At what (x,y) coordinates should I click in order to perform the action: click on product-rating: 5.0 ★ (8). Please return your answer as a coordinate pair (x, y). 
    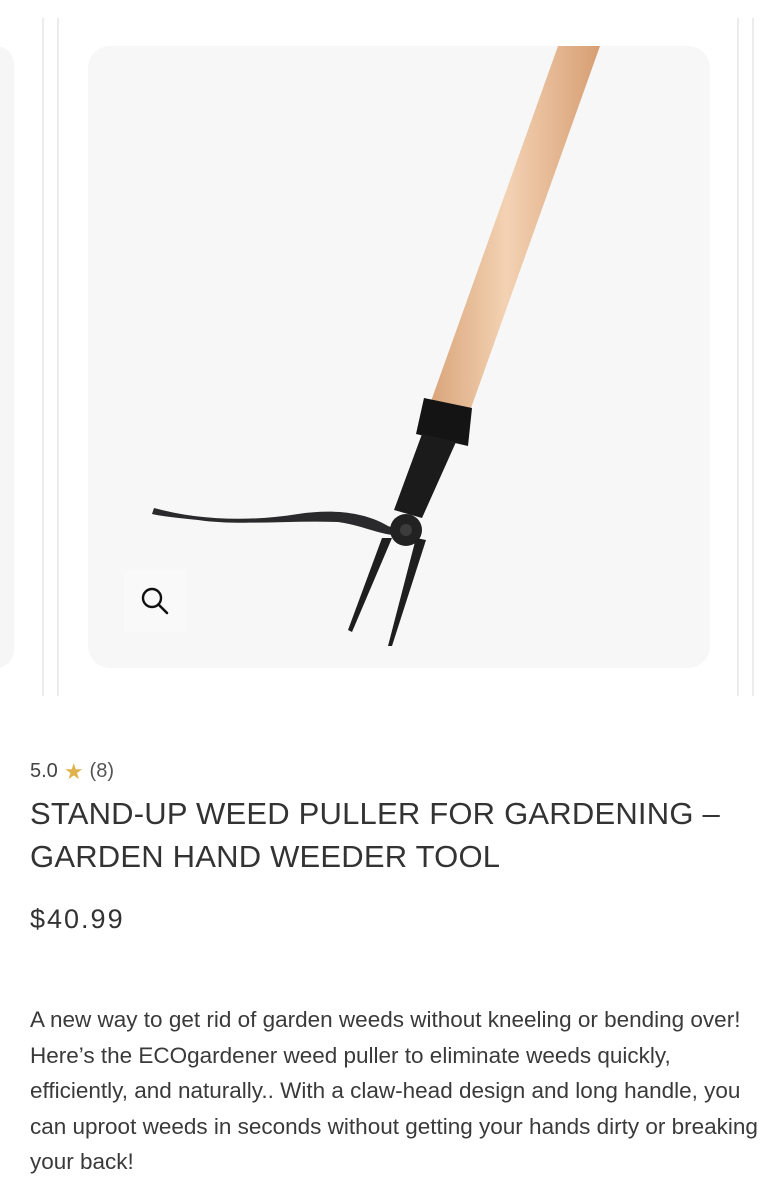
    Looking at the image, I should click on (72, 771).